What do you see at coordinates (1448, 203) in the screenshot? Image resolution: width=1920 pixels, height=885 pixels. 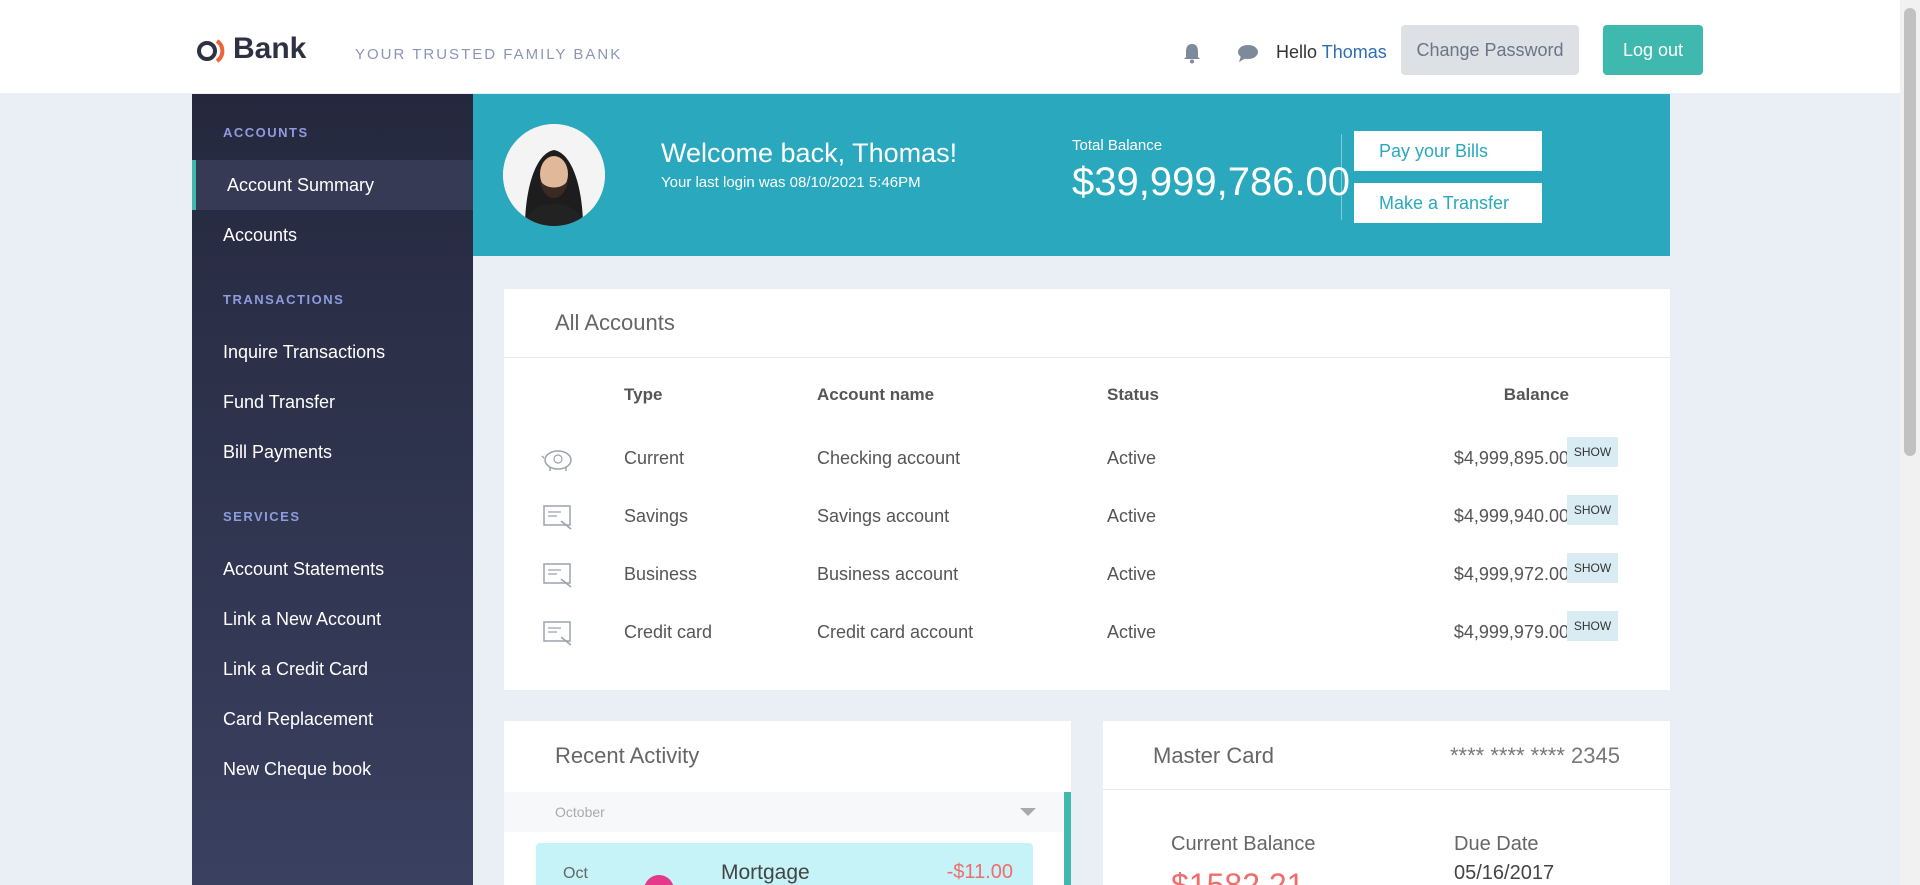 I see `make-transfer-button: Make a Transfer` at bounding box center [1448, 203].